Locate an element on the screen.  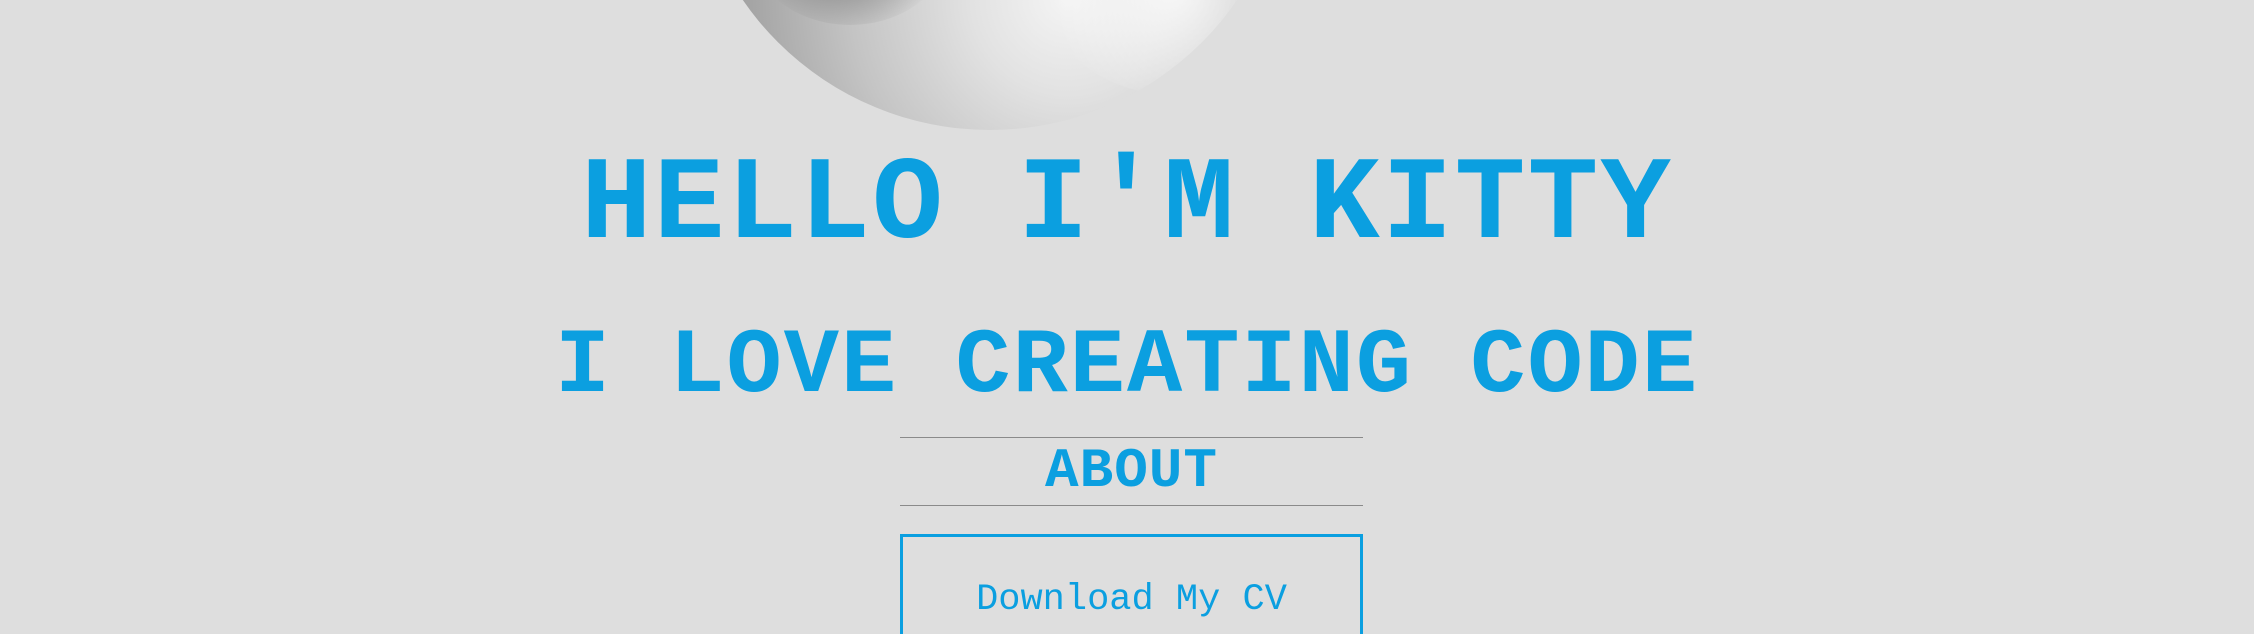
download-cv-button: Download My CV is located at coordinates (1131, 584).